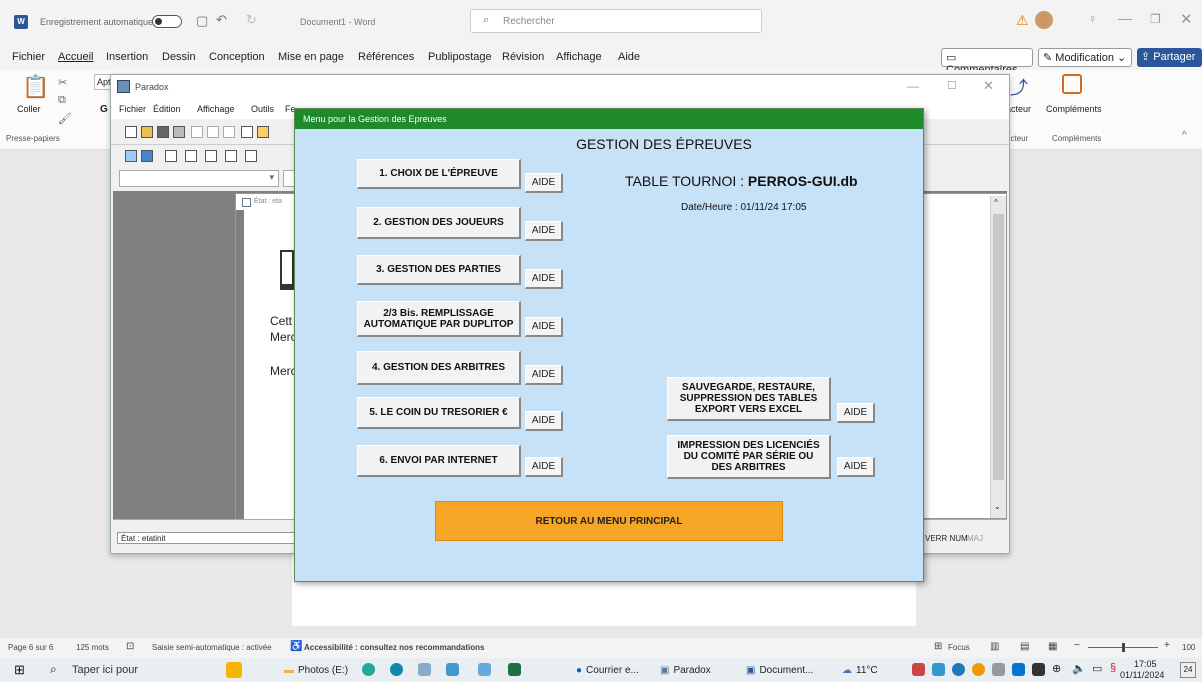 This screenshot has width=1202, height=682. What do you see at coordinates (609, 521) in the screenshot?
I see `retour-menu-principal-button: RETOUR AU MENU PRINCIPAL` at bounding box center [609, 521].